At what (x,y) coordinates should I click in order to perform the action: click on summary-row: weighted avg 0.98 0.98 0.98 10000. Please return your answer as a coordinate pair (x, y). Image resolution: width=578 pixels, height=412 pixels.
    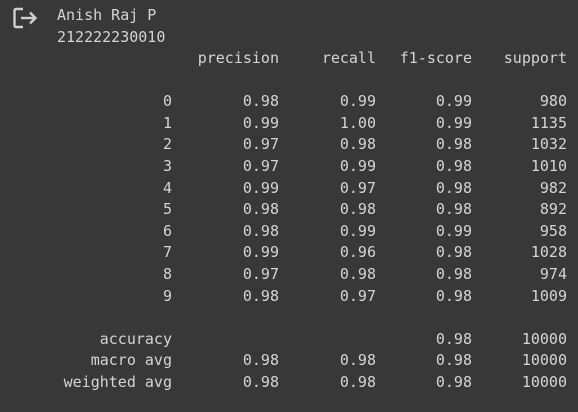
    Looking at the image, I should click on (314, 383).